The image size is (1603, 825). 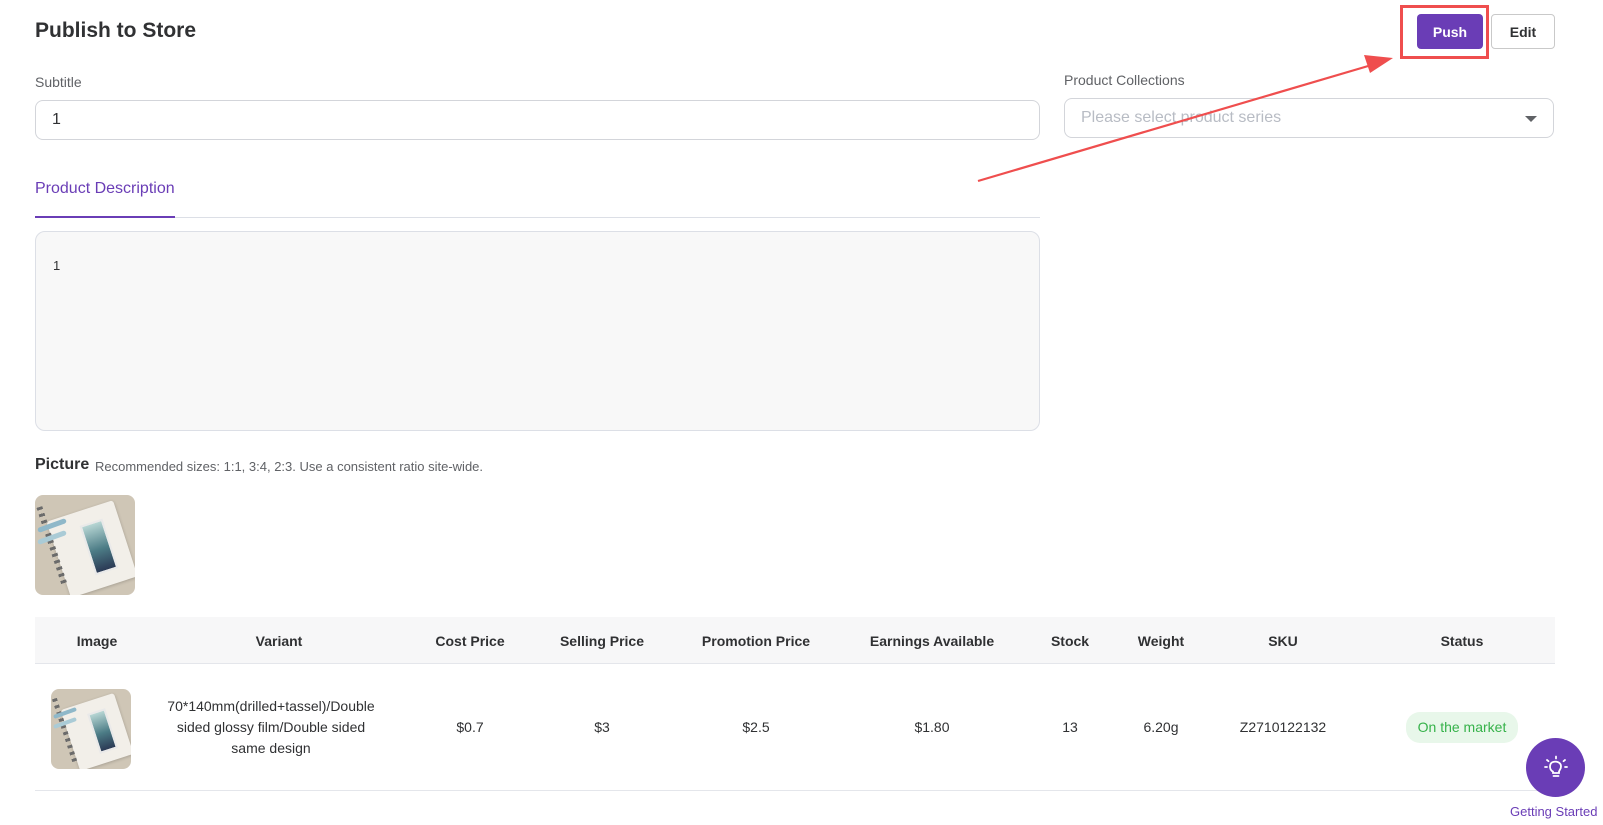 What do you see at coordinates (470, 727) in the screenshot?
I see `cost-price-cell: $0.7` at bounding box center [470, 727].